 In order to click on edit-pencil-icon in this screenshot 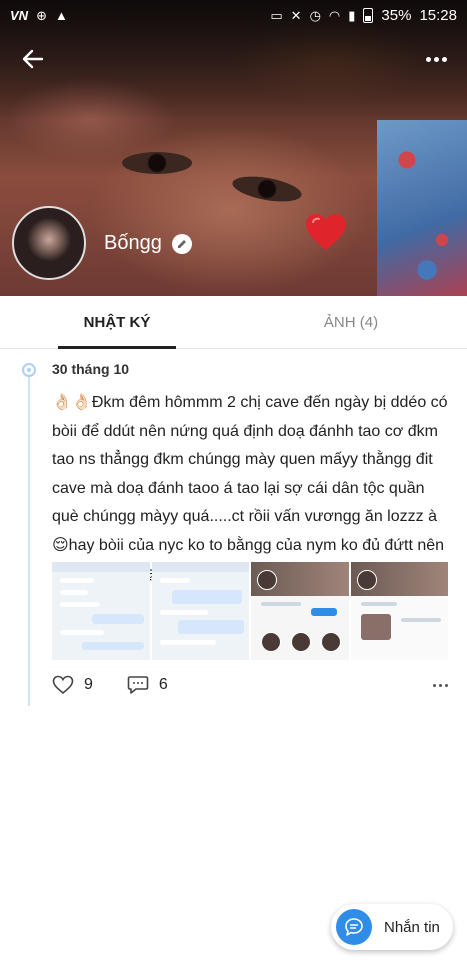, I will do `click(181, 243)`.